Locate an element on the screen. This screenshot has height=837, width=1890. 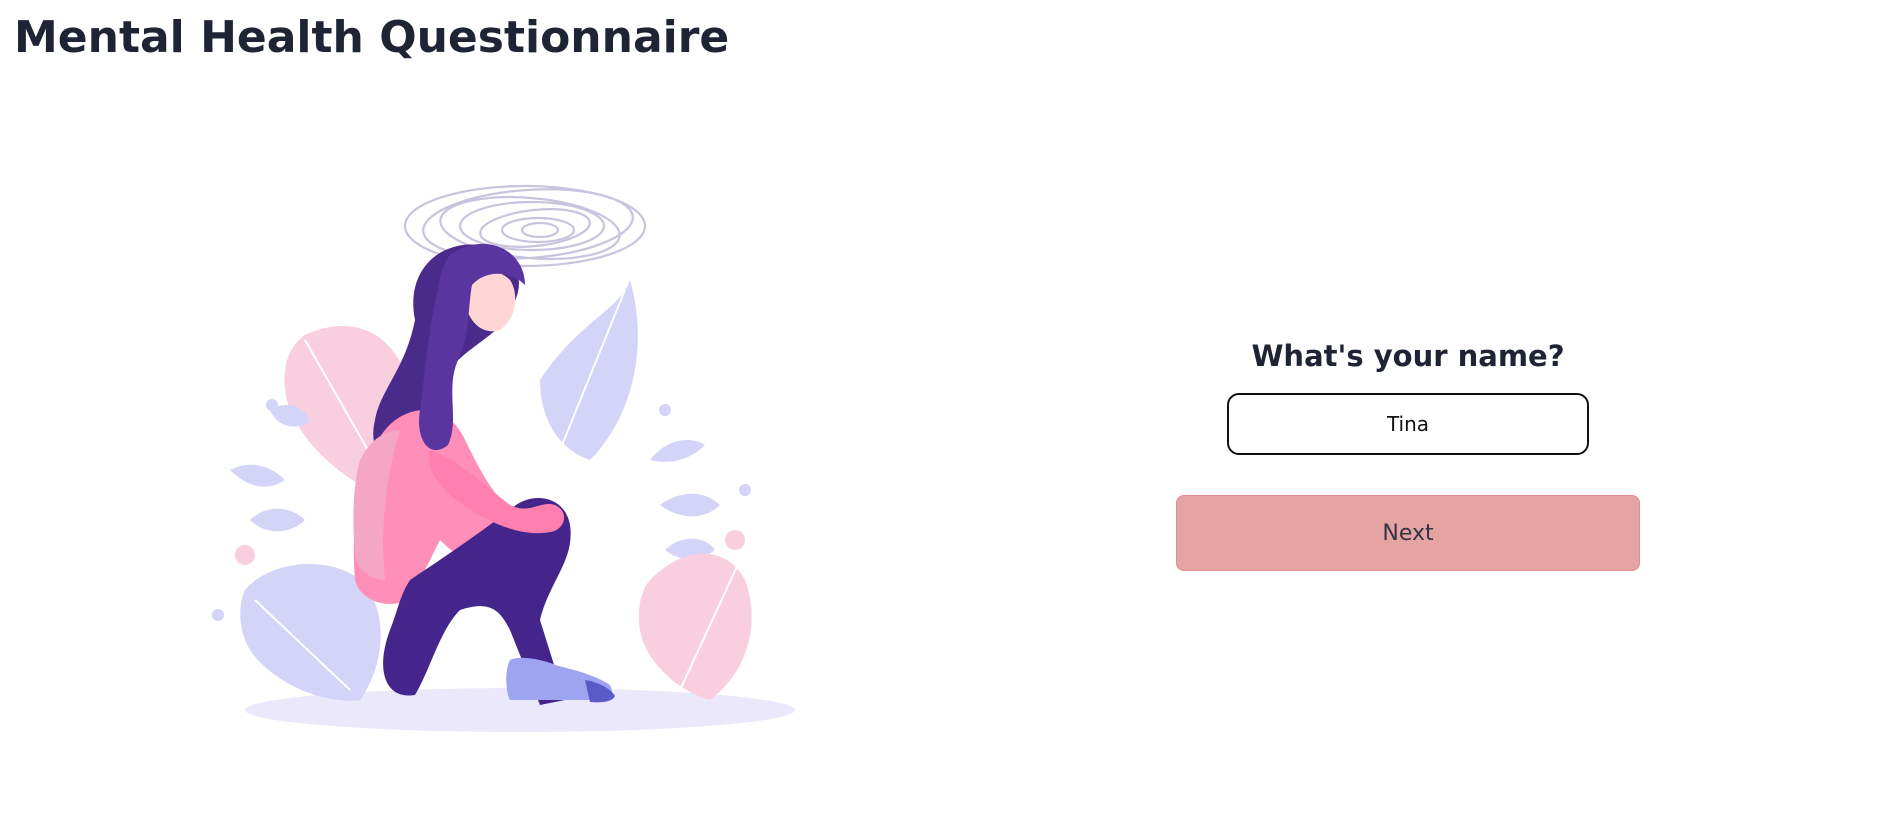
page-title: Mental Health Questionnaire is located at coordinates (372, 37).